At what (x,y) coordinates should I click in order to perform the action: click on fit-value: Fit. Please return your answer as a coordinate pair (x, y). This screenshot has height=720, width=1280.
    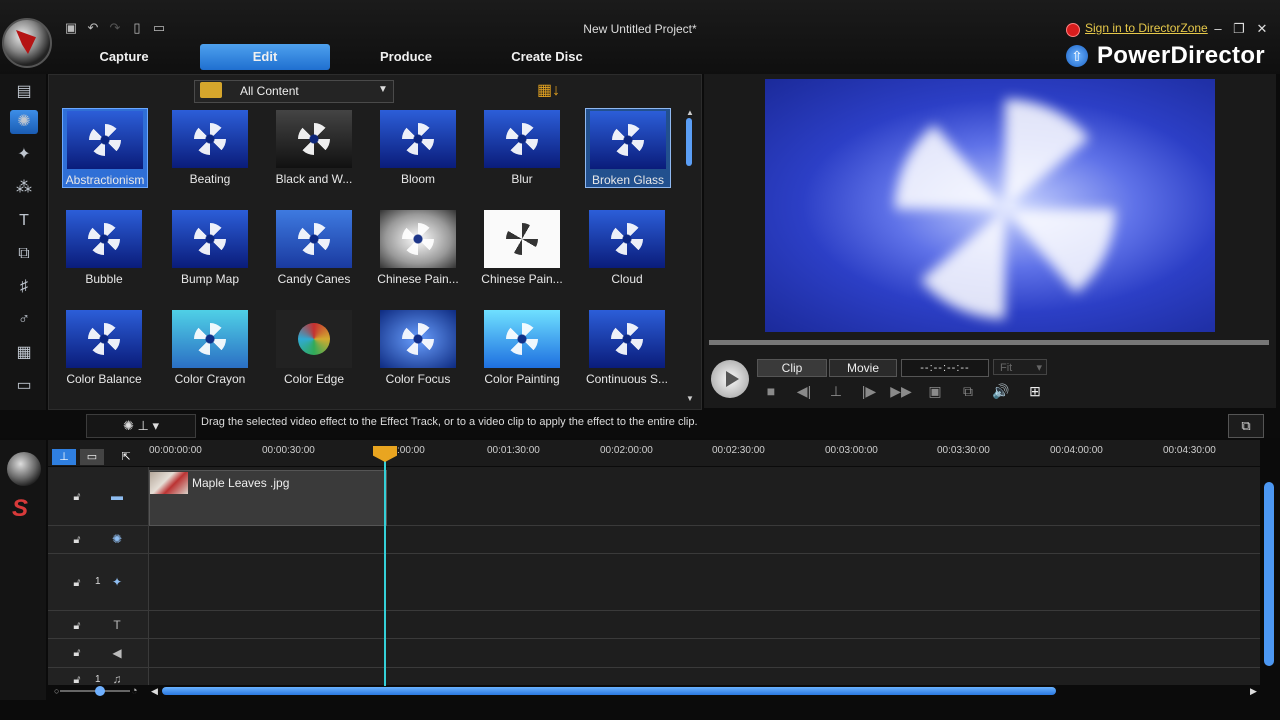
    Looking at the image, I should click on (1006, 368).